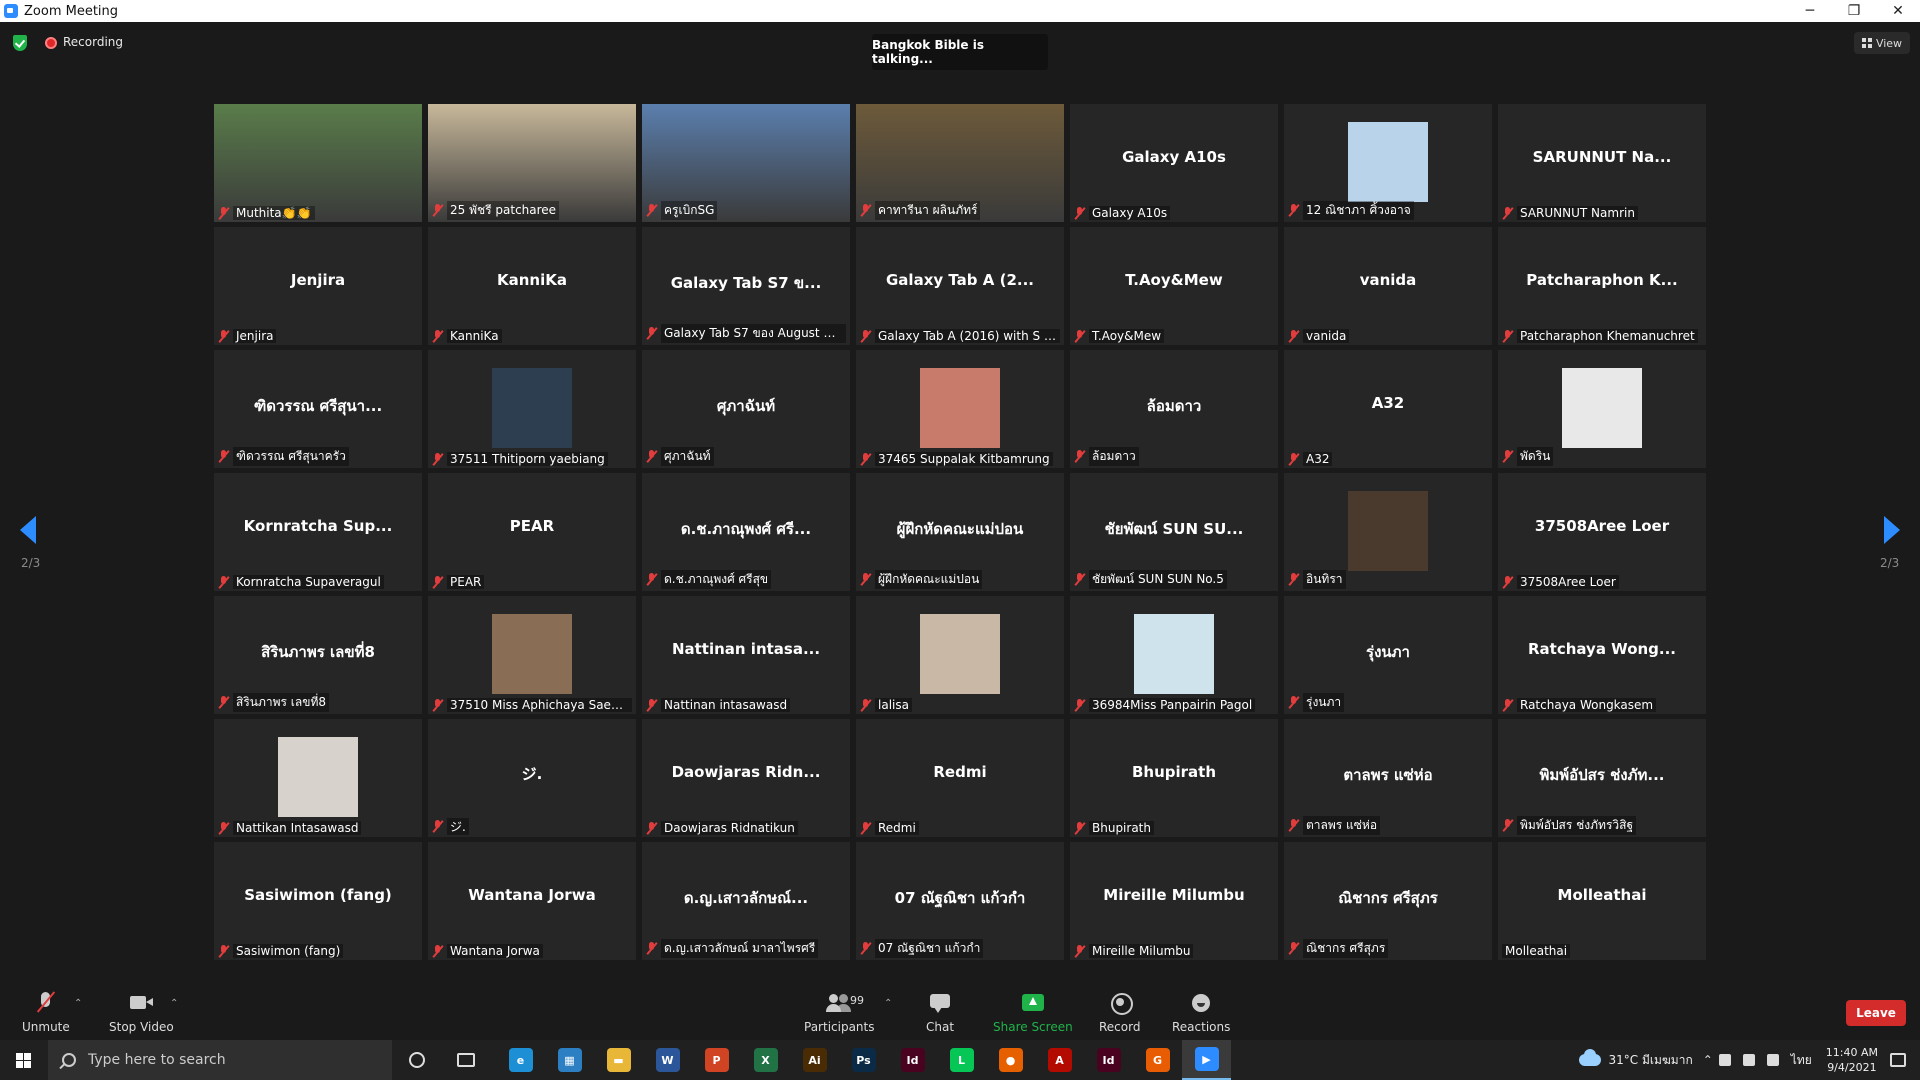 This screenshot has width=1920, height=1080. I want to click on grammarly-taskbar-button: G, so click(1157, 1060).